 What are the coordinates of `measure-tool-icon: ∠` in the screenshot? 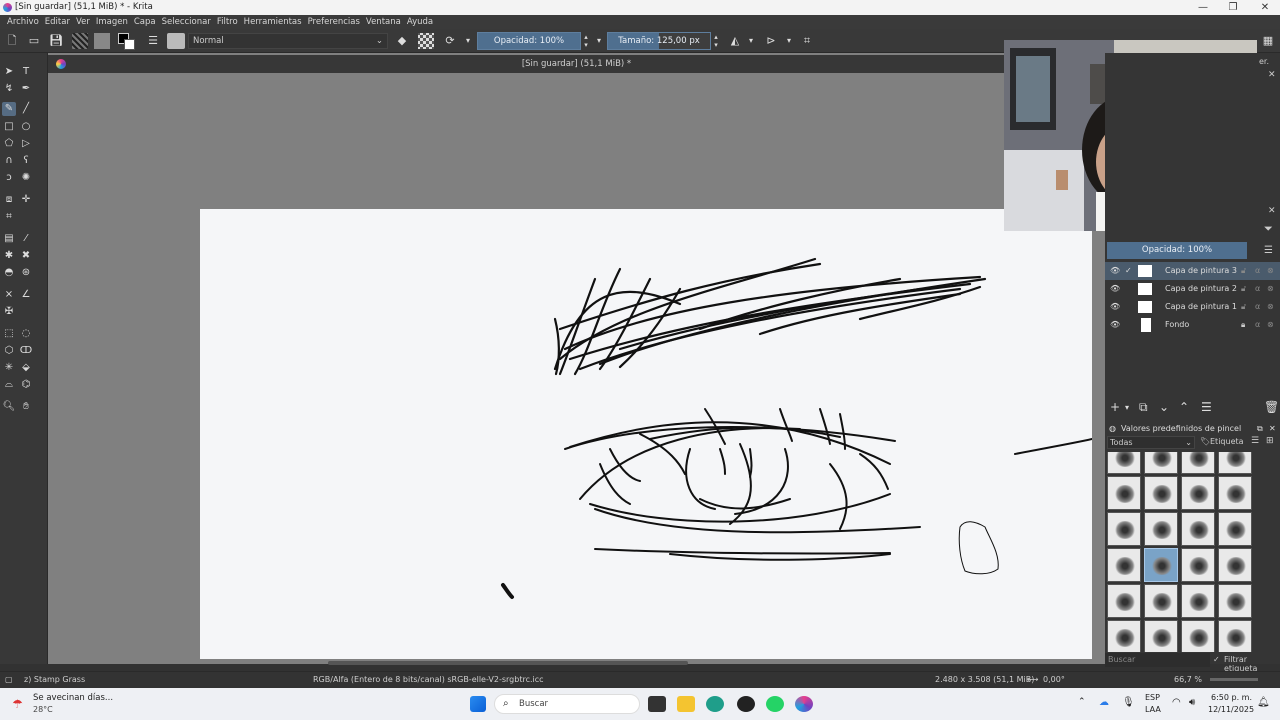 It's located at (26, 295).